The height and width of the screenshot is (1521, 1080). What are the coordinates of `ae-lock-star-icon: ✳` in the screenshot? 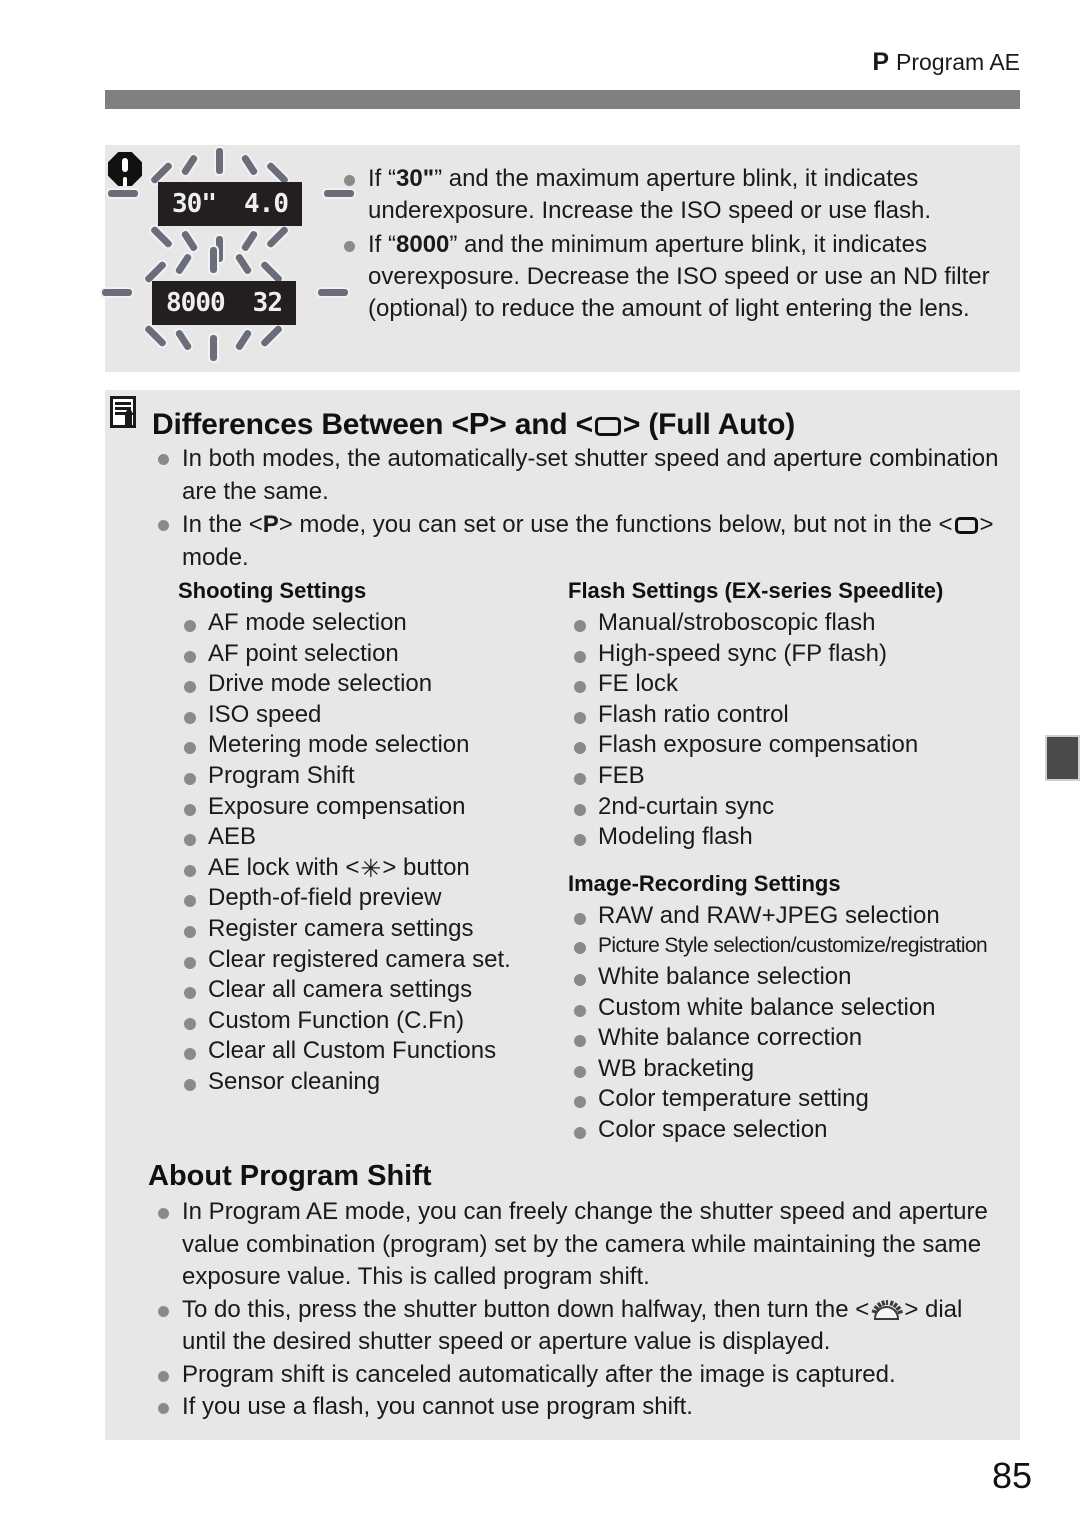 It's located at (371, 868).